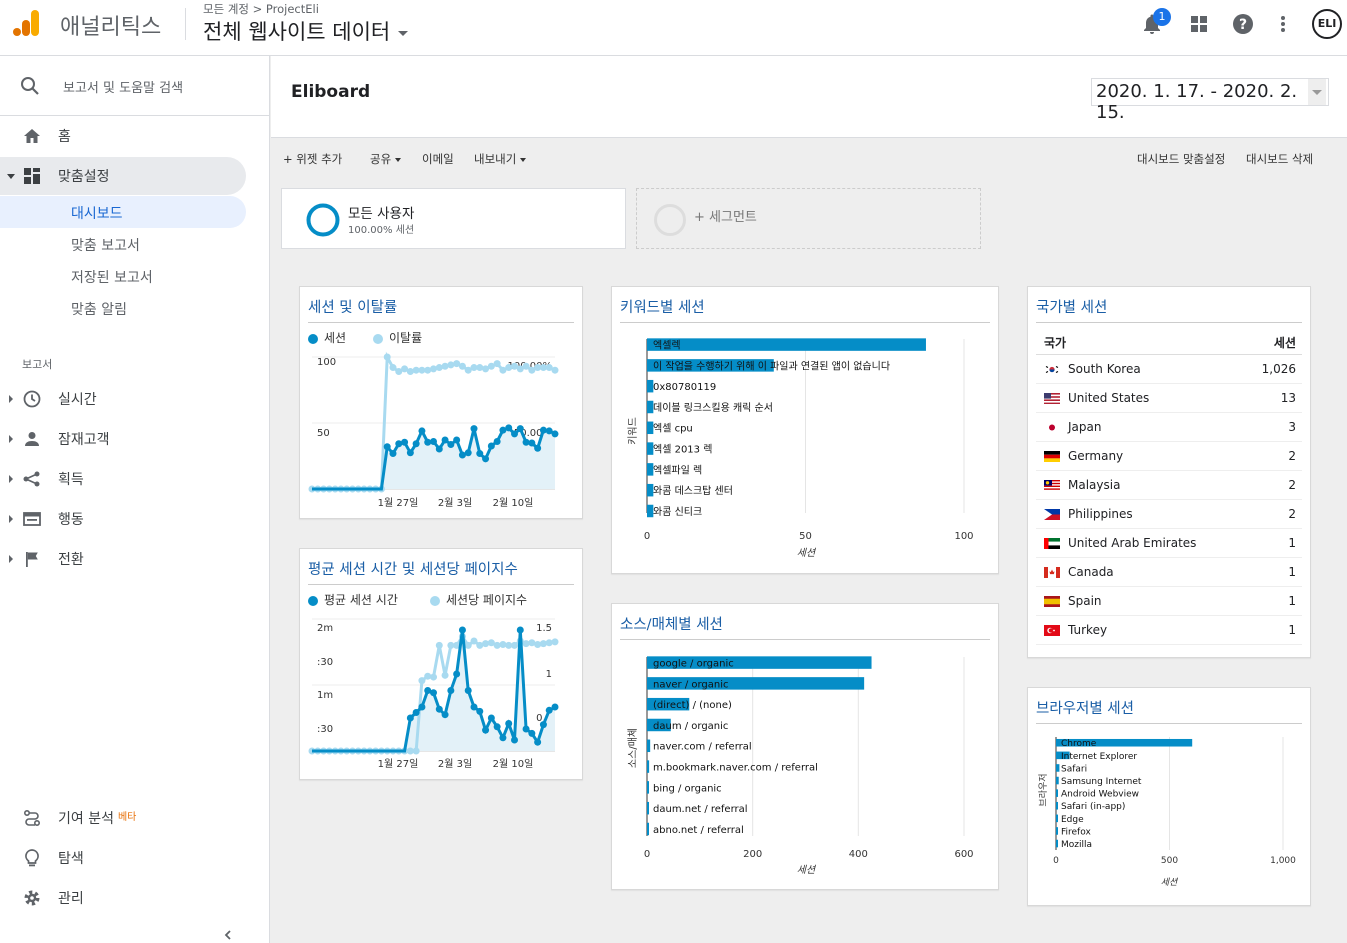 The image size is (1347, 943). Describe the element at coordinates (662, 308) in the screenshot. I see `widget-title: 키워드별 세션` at that location.